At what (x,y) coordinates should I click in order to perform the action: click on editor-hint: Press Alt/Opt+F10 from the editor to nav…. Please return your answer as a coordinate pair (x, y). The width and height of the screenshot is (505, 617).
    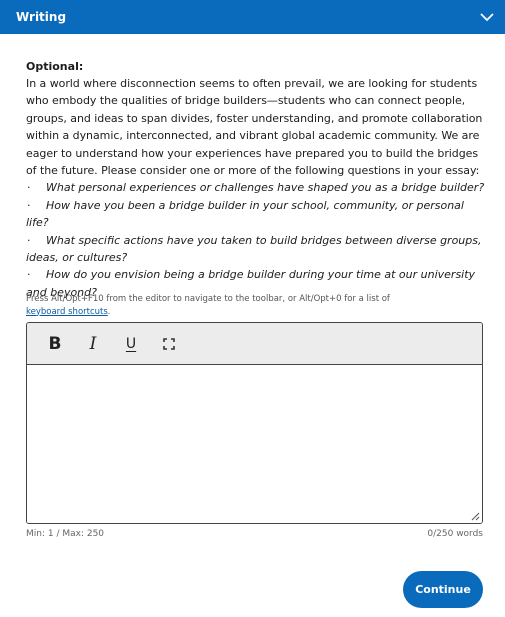
    Looking at the image, I should click on (256, 305).